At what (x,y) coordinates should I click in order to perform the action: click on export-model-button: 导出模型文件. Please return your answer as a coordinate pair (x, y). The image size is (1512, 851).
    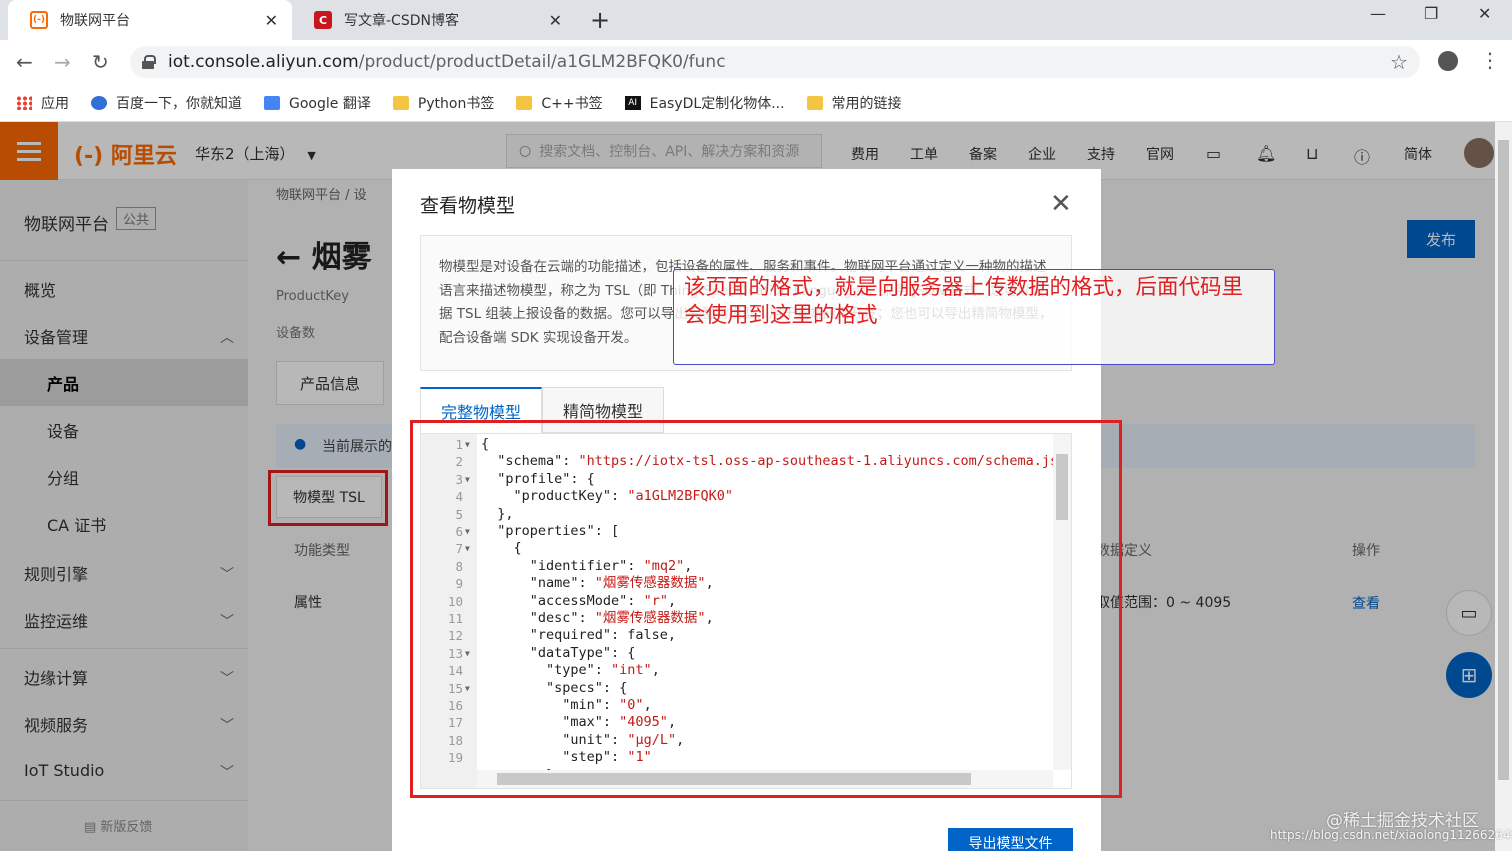
    Looking at the image, I should click on (1010, 839).